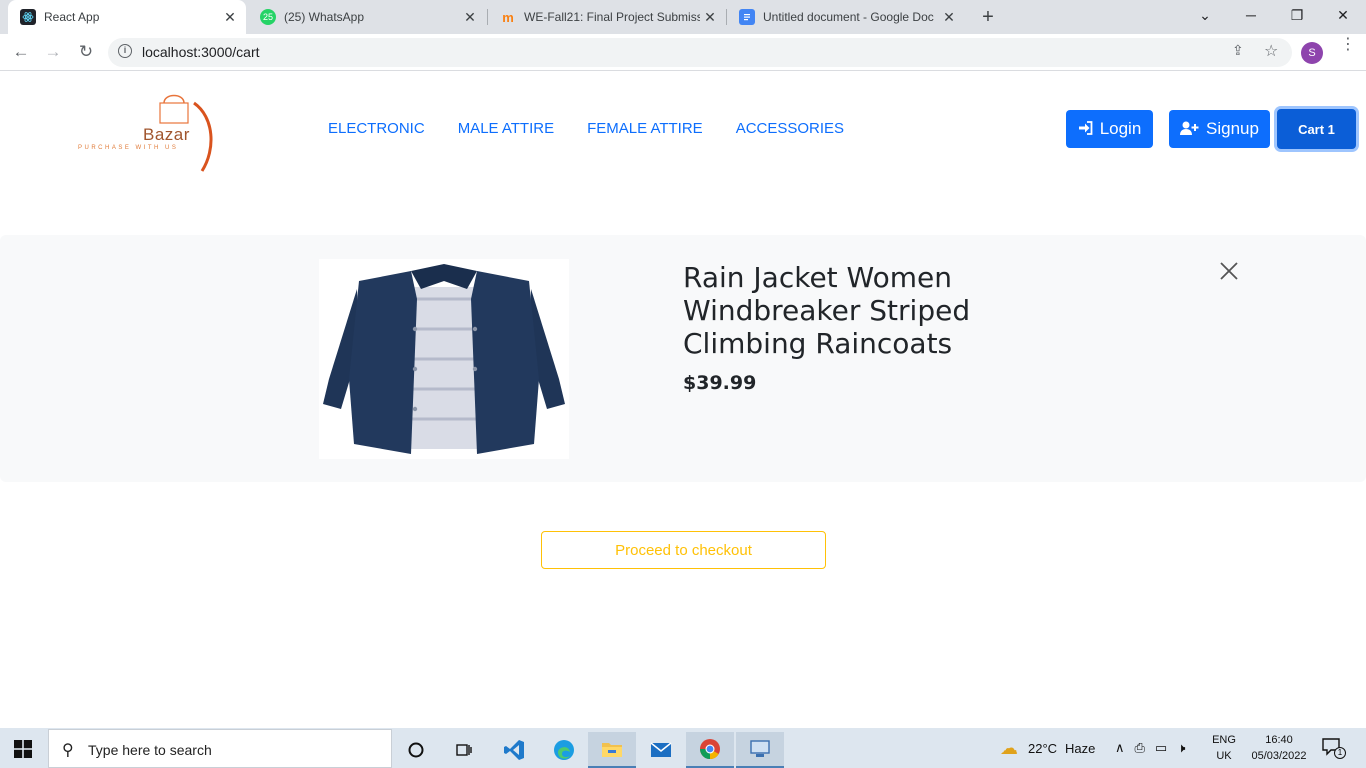 The image size is (1366, 768). Describe the element at coordinates (150, 750) in the screenshot. I see `search-placeholder: Type here to search` at that location.